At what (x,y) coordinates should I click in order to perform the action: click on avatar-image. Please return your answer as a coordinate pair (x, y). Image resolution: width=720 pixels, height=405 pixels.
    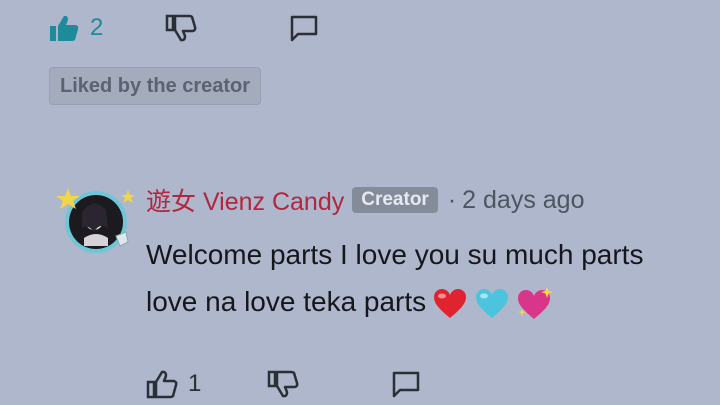
    Looking at the image, I should click on (95, 220).